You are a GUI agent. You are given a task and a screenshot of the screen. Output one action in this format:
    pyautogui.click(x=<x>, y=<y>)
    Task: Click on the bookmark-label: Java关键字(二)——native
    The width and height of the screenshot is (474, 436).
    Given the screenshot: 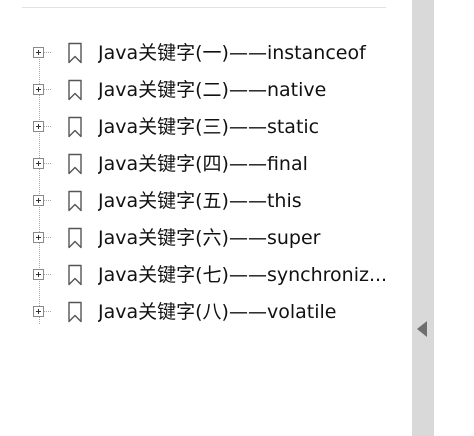 What is the action you would take?
    pyautogui.click(x=250, y=90)
    